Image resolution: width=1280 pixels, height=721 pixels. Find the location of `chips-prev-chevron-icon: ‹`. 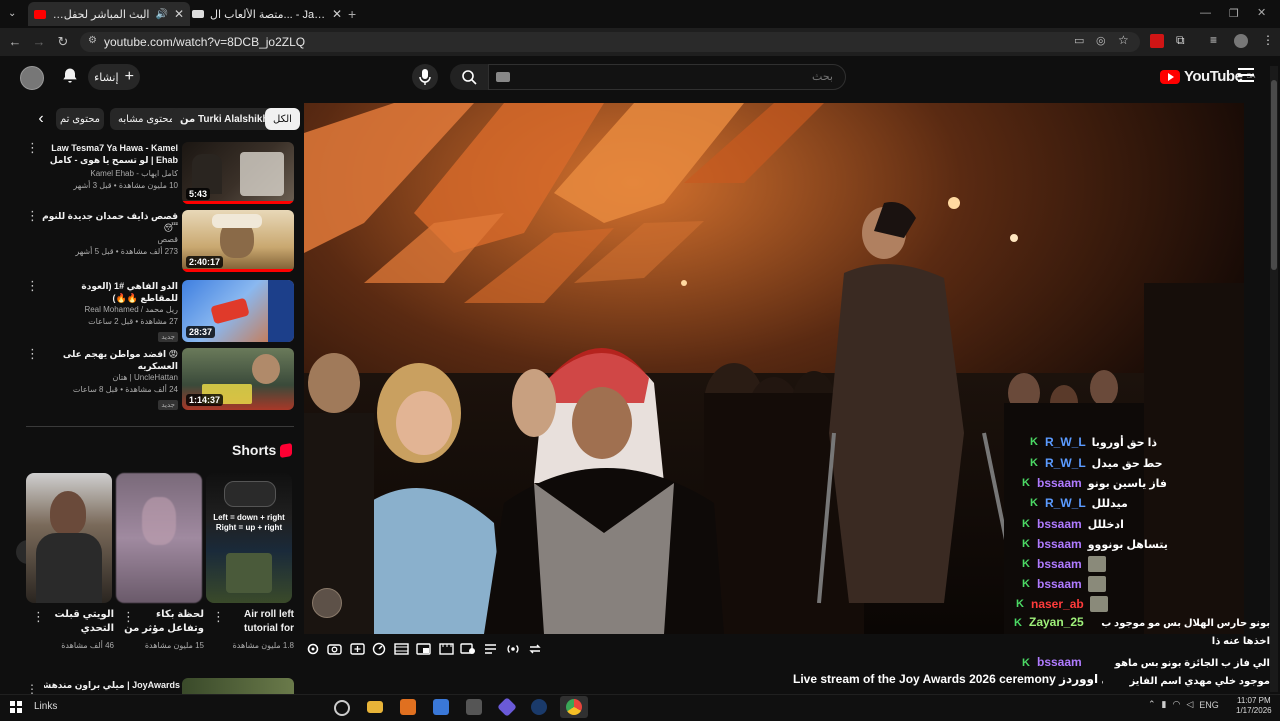

chips-prev-chevron-icon: ‹ is located at coordinates (41, 119).